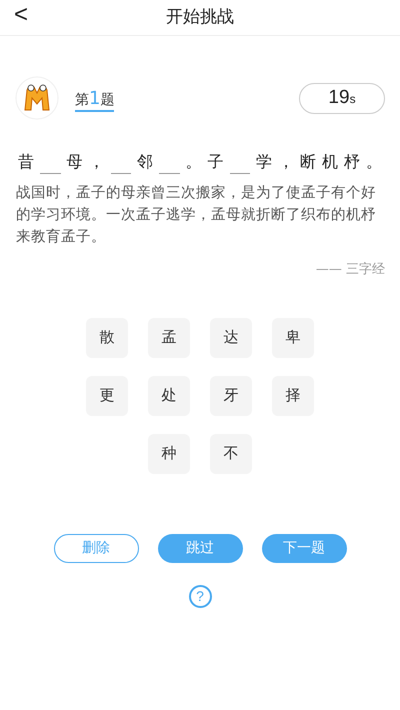  I want to click on character-tile: 卑, so click(293, 338).